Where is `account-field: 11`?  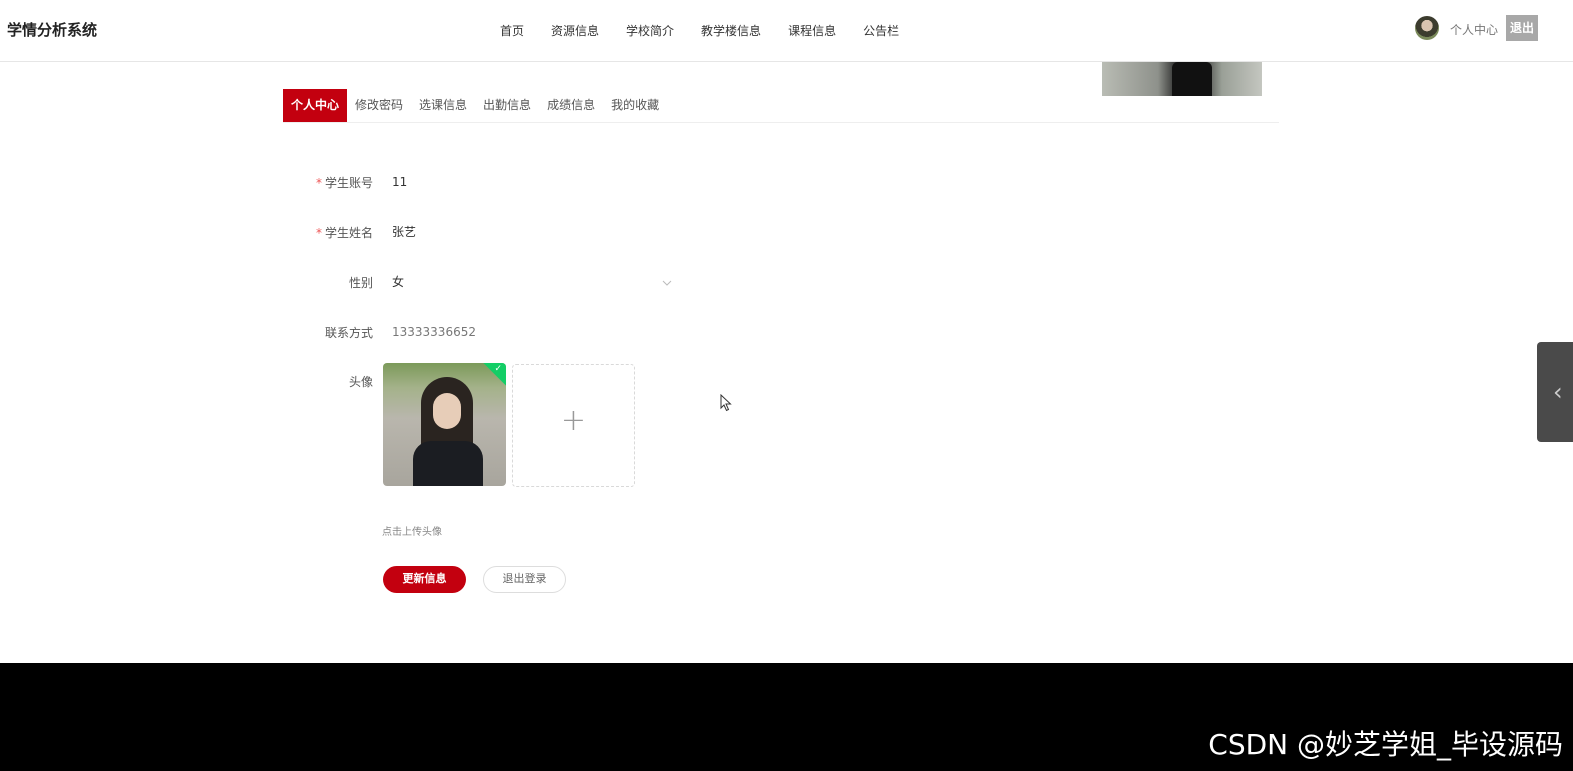 account-field: 11 is located at coordinates (492, 182).